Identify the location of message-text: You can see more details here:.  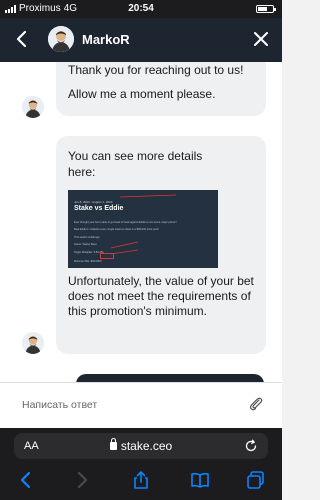
(135, 164).